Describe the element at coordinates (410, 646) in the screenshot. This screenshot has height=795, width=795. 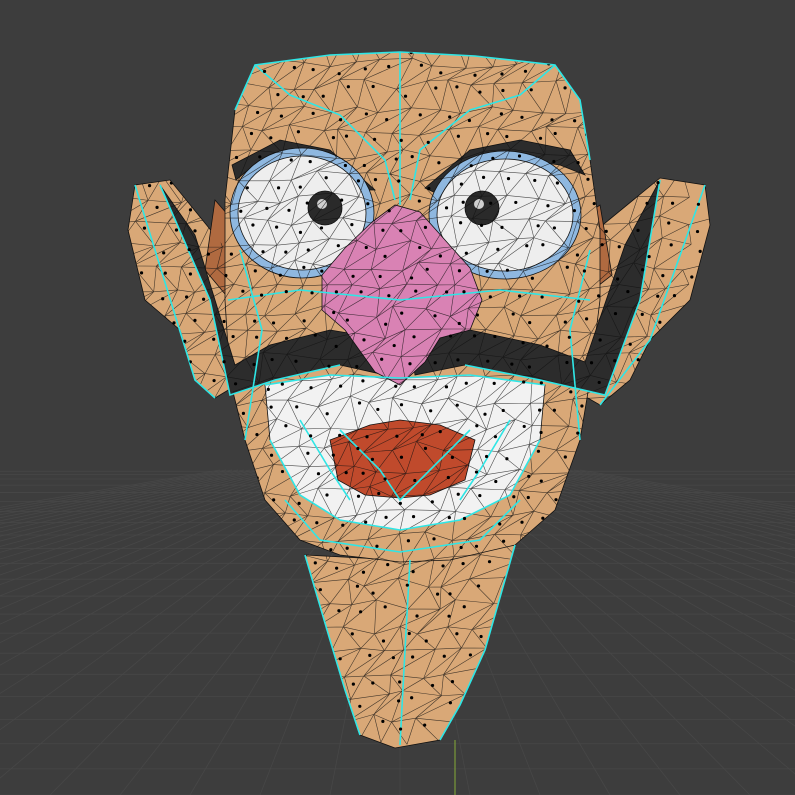
I see `mesh-chin` at that location.